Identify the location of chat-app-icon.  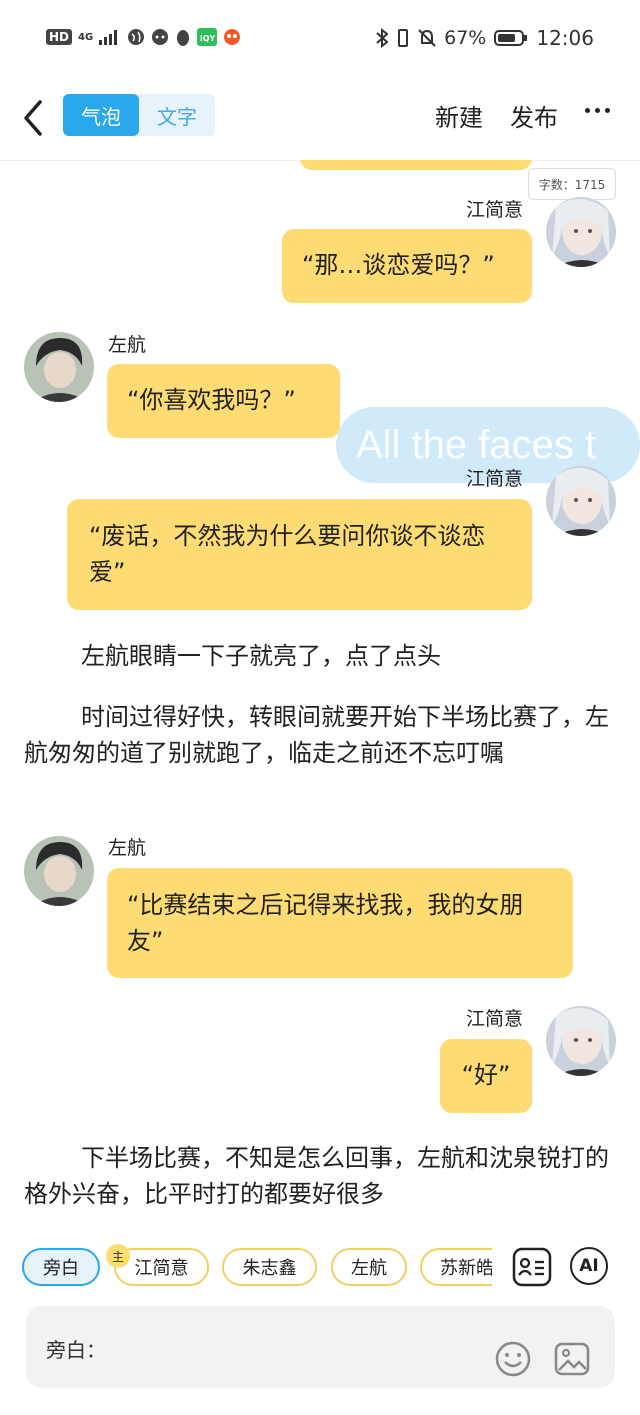
(160, 37).